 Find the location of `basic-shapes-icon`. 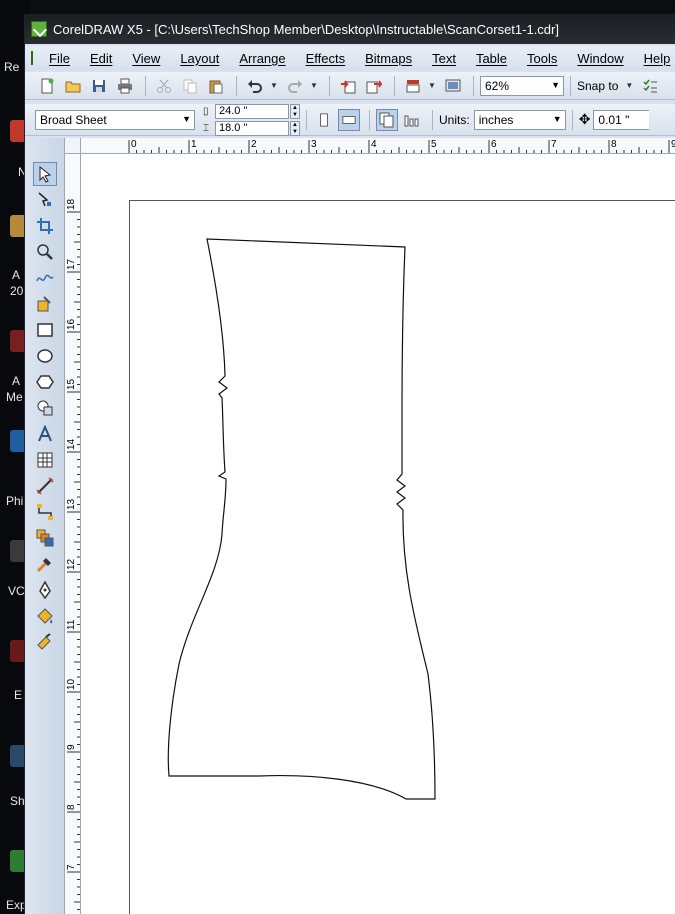

basic-shapes-icon is located at coordinates (45, 408).